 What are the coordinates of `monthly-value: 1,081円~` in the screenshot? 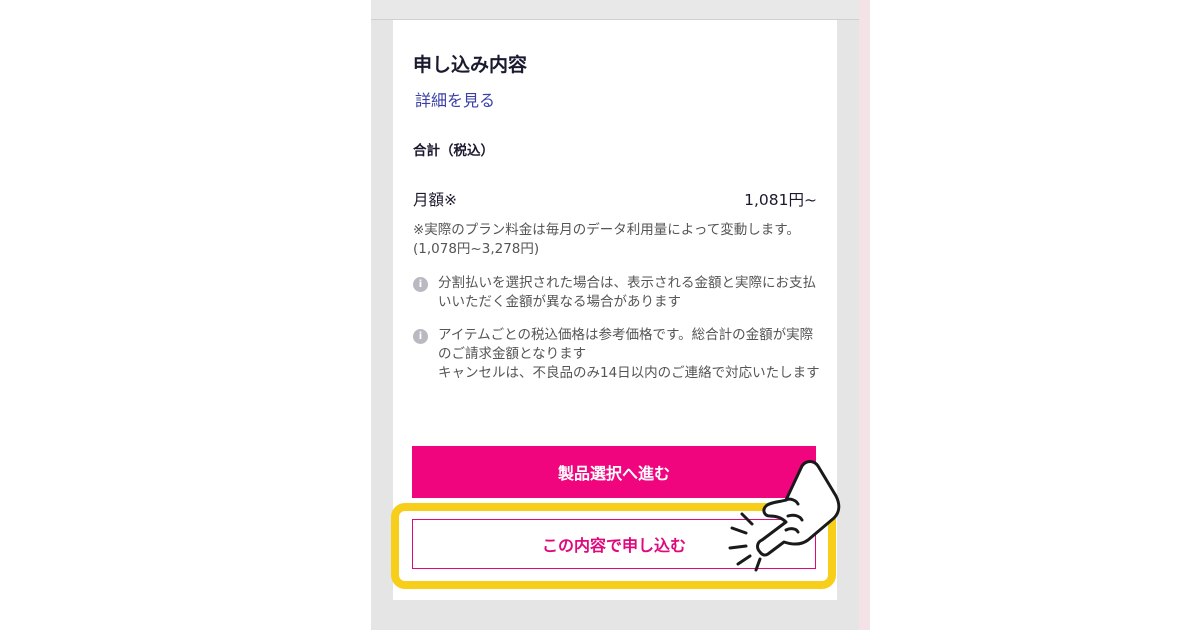 It's located at (780, 200).